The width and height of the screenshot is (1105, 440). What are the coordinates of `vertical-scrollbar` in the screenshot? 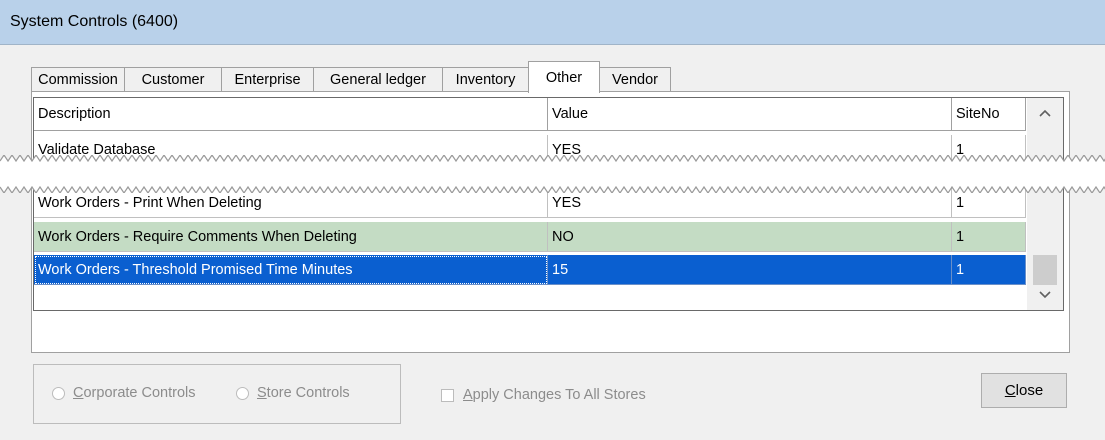 It's located at (1045, 204).